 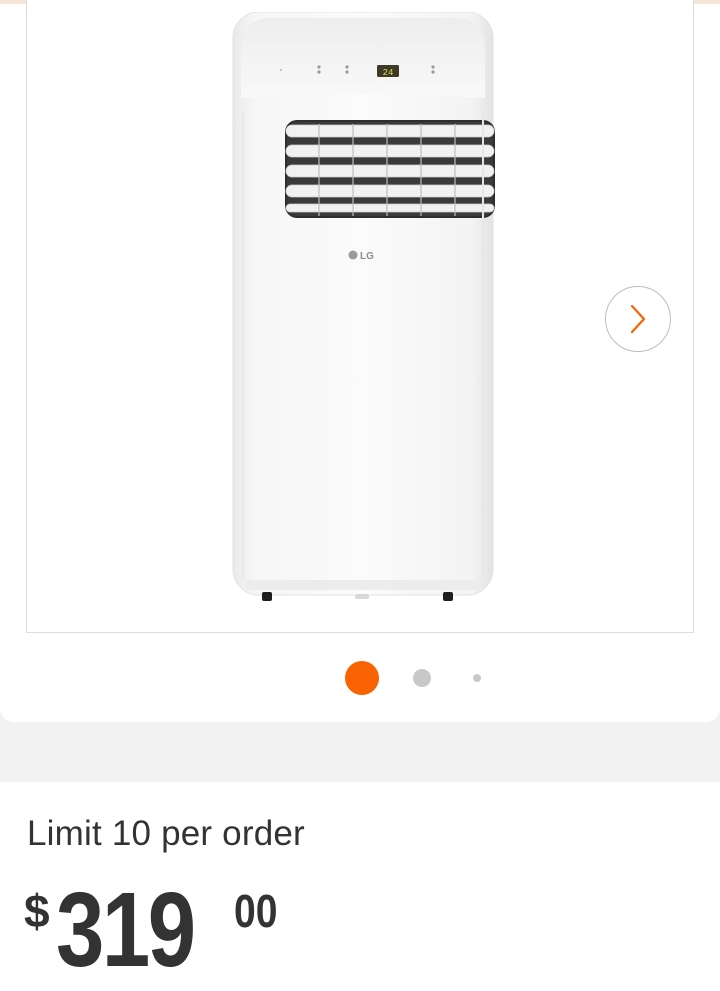 I want to click on carousel-dot-active, so click(x=362, y=678).